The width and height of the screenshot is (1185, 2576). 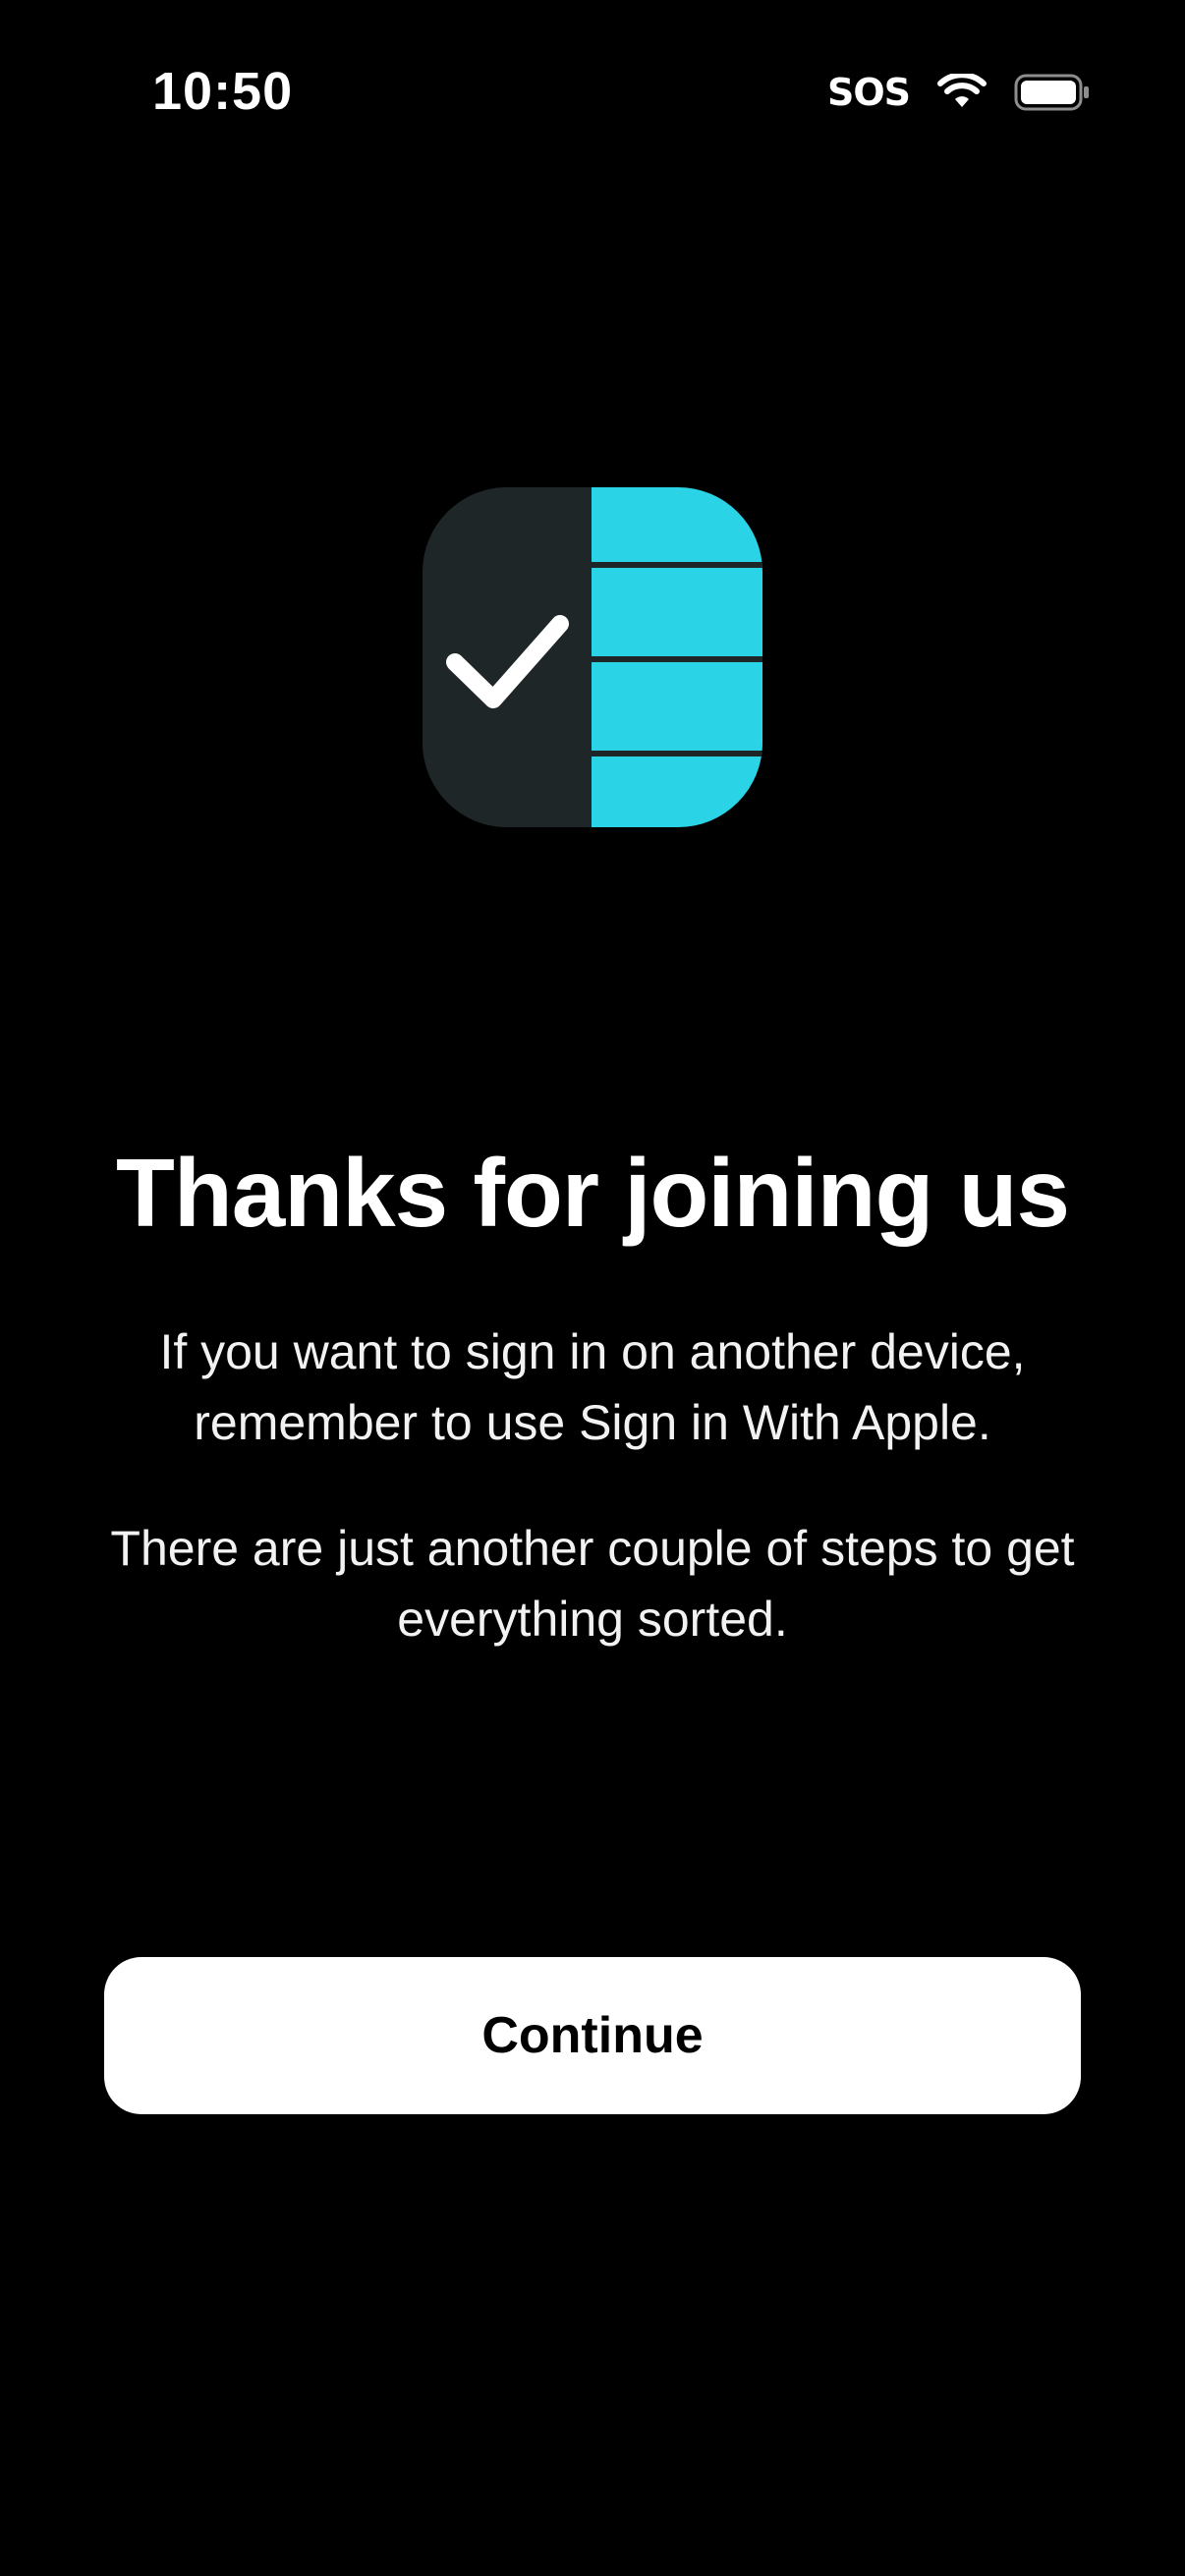 What do you see at coordinates (962, 92) in the screenshot?
I see `wifi-icon` at bounding box center [962, 92].